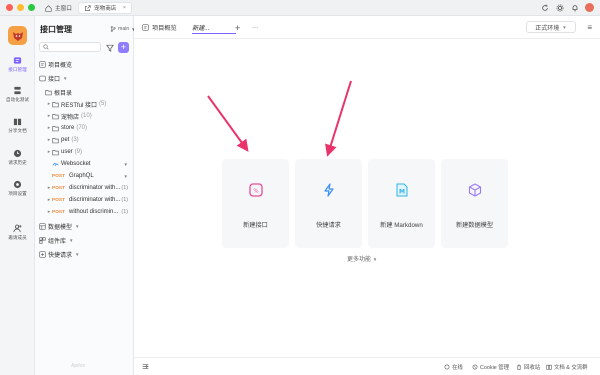 This screenshot has height=375, width=600. What do you see at coordinates (17, 90) in the screenshot?
I see `test-icon` at bounding box center [17, 90].